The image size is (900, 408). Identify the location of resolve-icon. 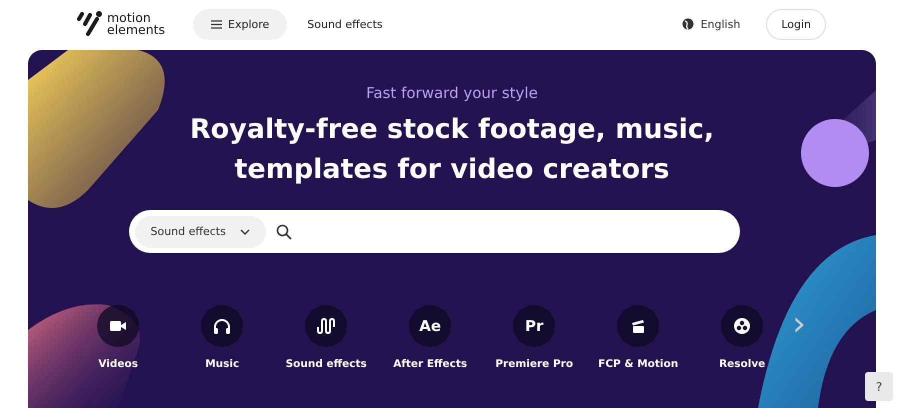
(742, 326).